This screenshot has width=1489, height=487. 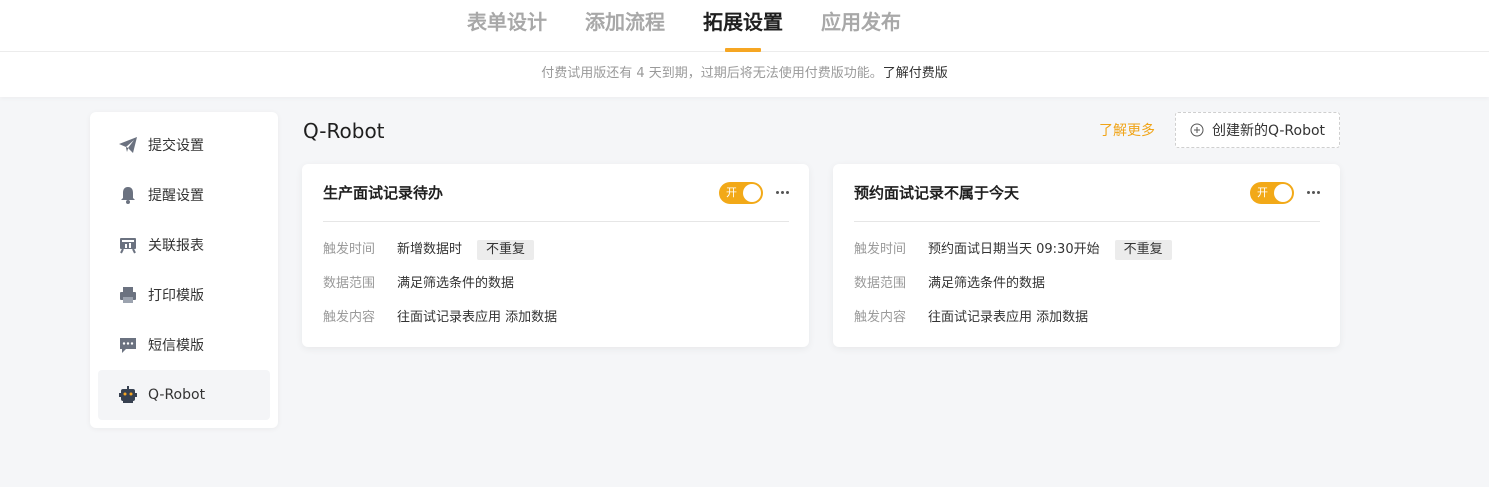 I want to click on row-value: 新增数据时, so click(x=430, y=249).